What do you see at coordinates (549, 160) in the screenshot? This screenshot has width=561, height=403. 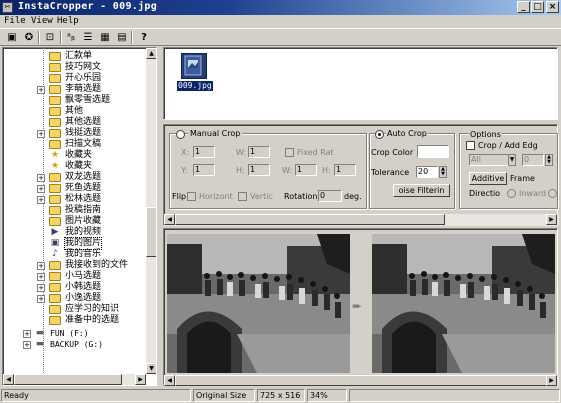 I see `edge-size-spinner-icon: ▲ ▼` at bounding box center [549, 160].